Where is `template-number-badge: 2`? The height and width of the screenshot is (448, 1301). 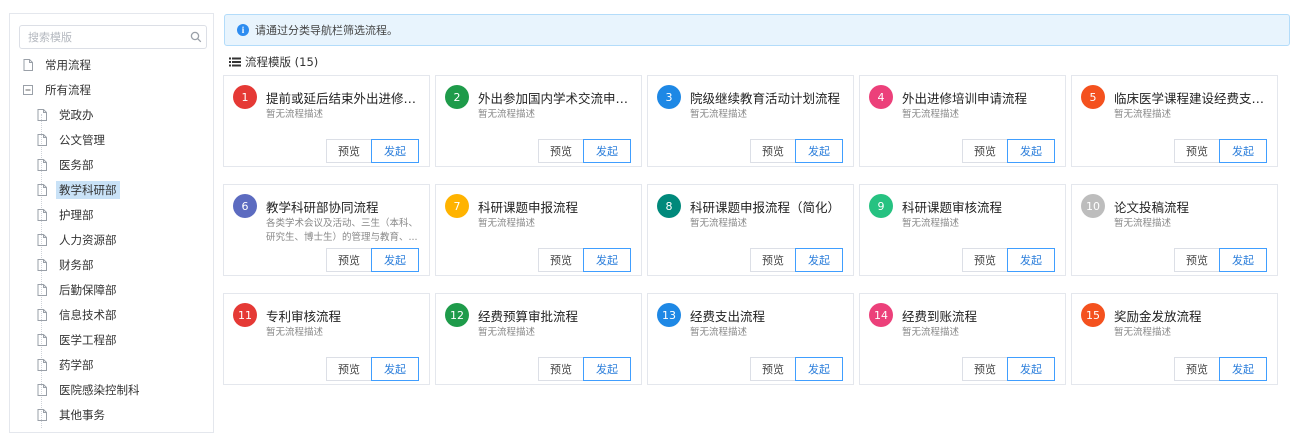 template-number-badge: 2 is located at coordinates (457, 97).